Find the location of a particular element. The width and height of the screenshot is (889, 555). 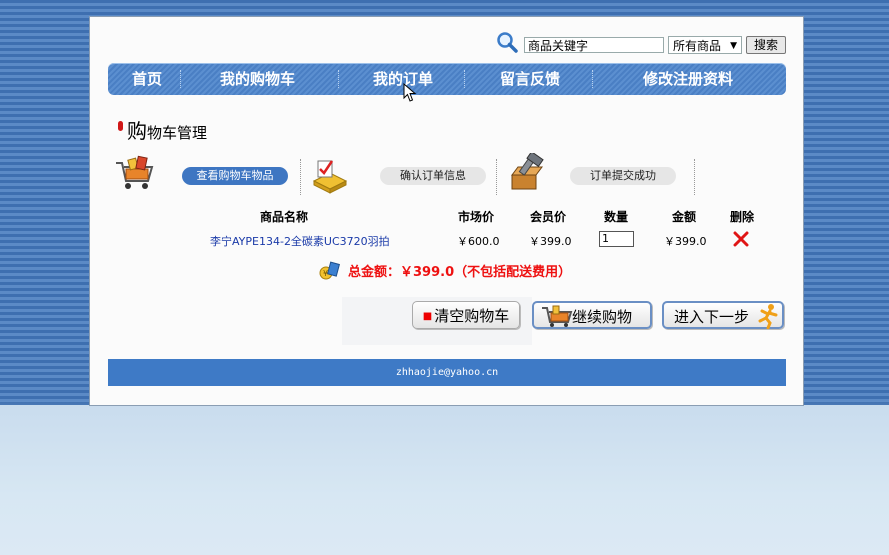

search-icon is located at coordinates (507, 42).